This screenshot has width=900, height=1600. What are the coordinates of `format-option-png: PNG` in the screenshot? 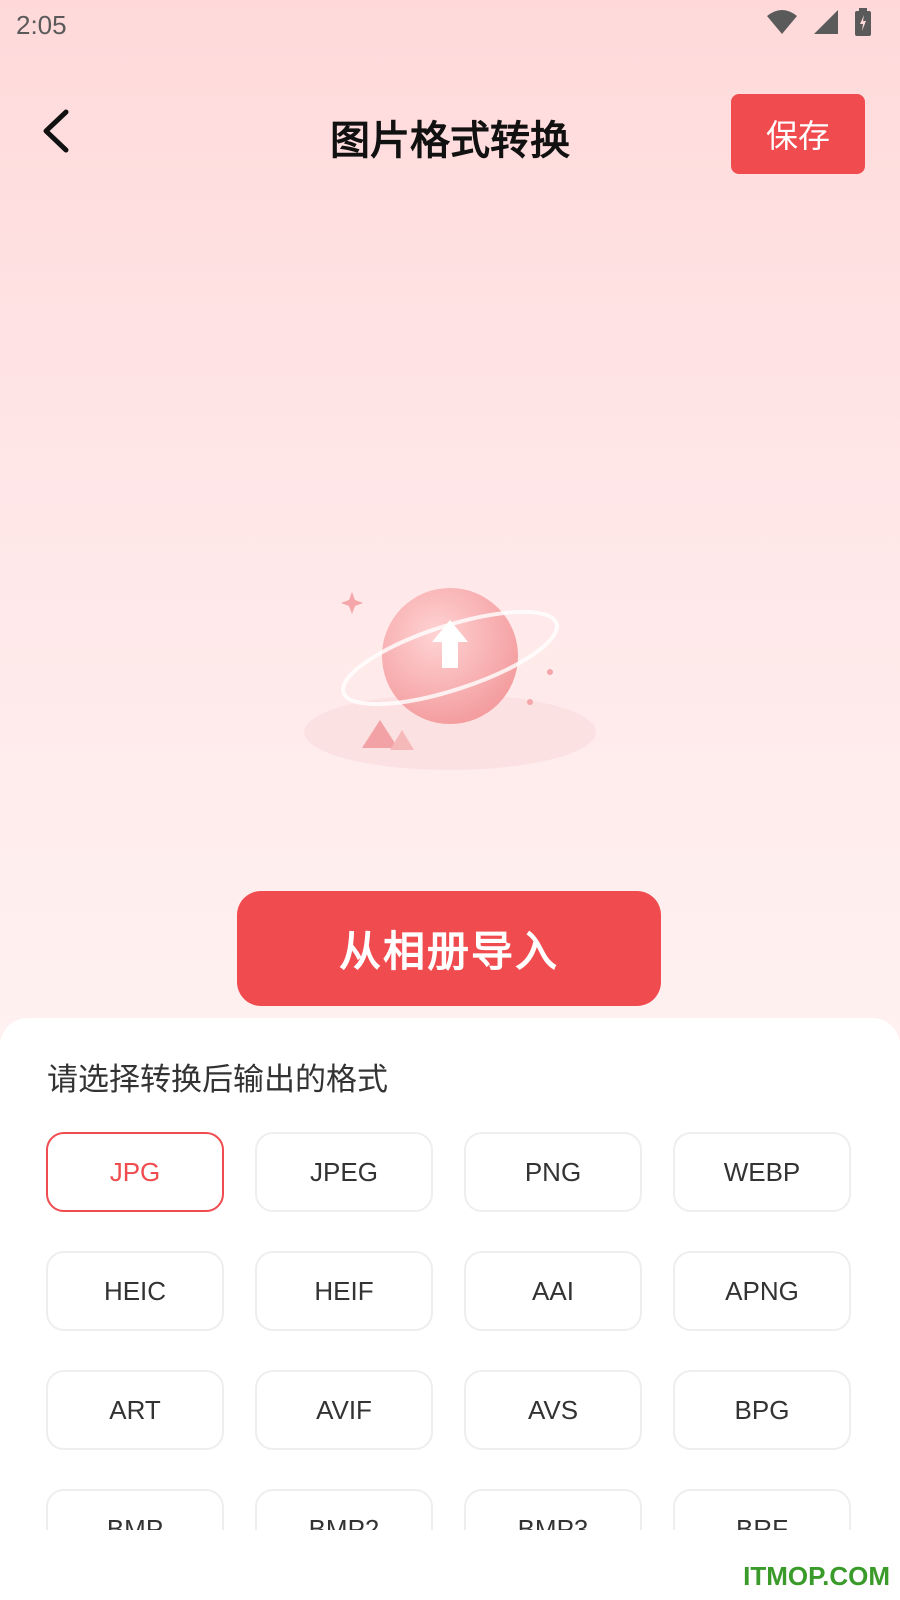 It's located at (553, 1172).